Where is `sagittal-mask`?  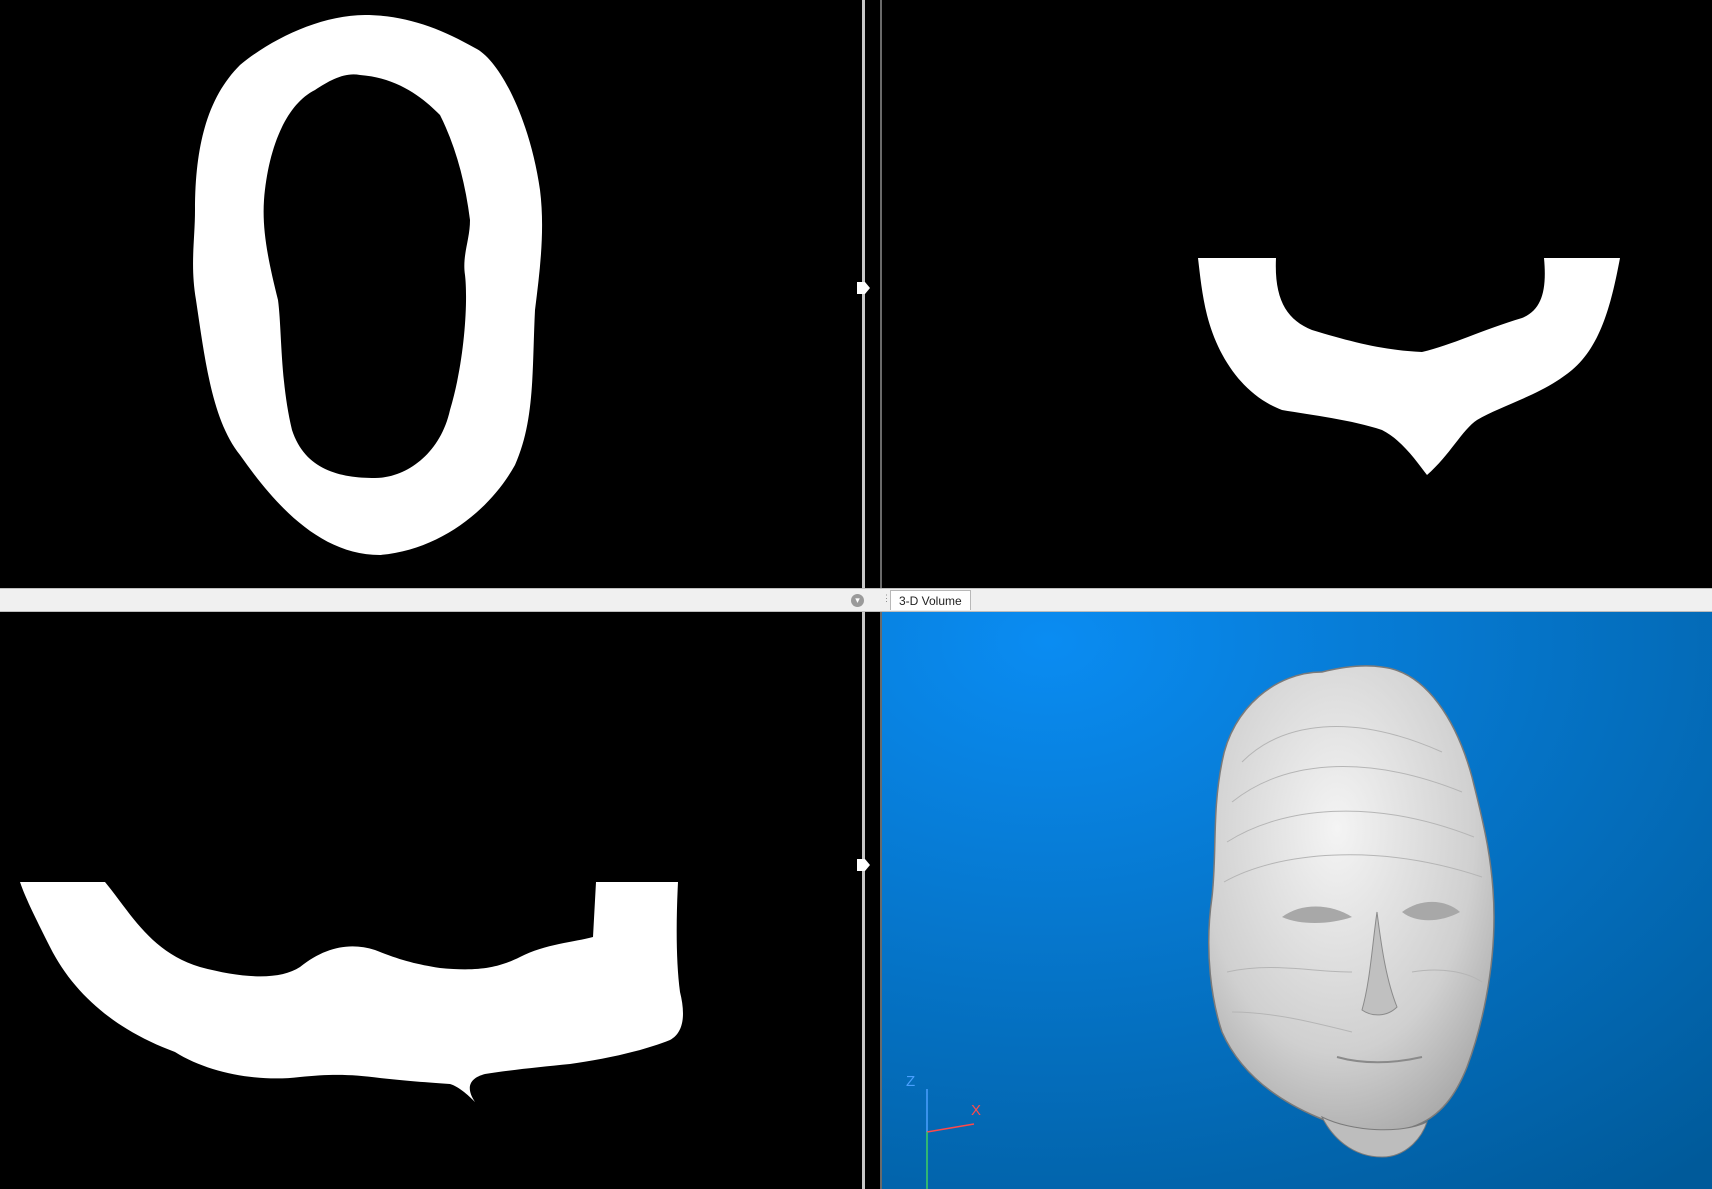
sagittal-mask is located at coordinates (1409, 366).